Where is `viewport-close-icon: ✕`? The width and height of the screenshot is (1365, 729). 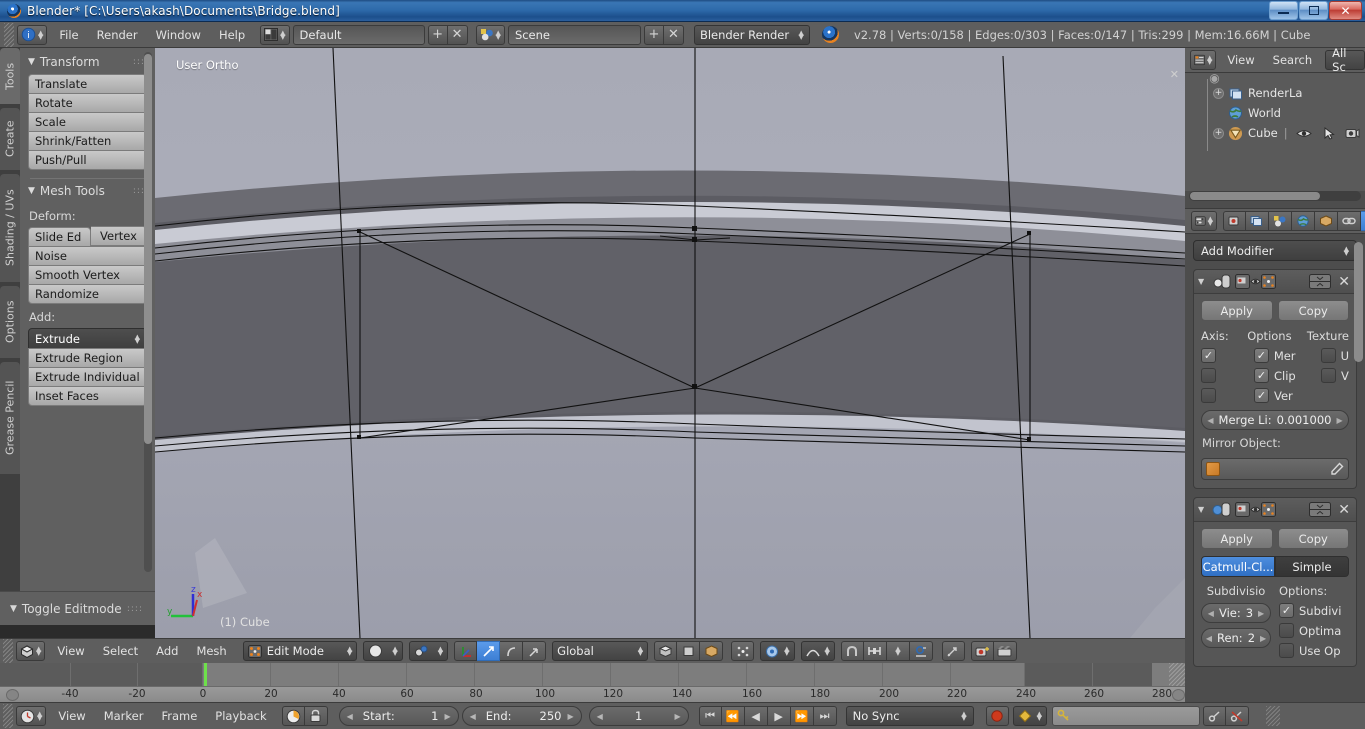 viewport-close-icon: ✕ is located at coordinates (1174, 74).